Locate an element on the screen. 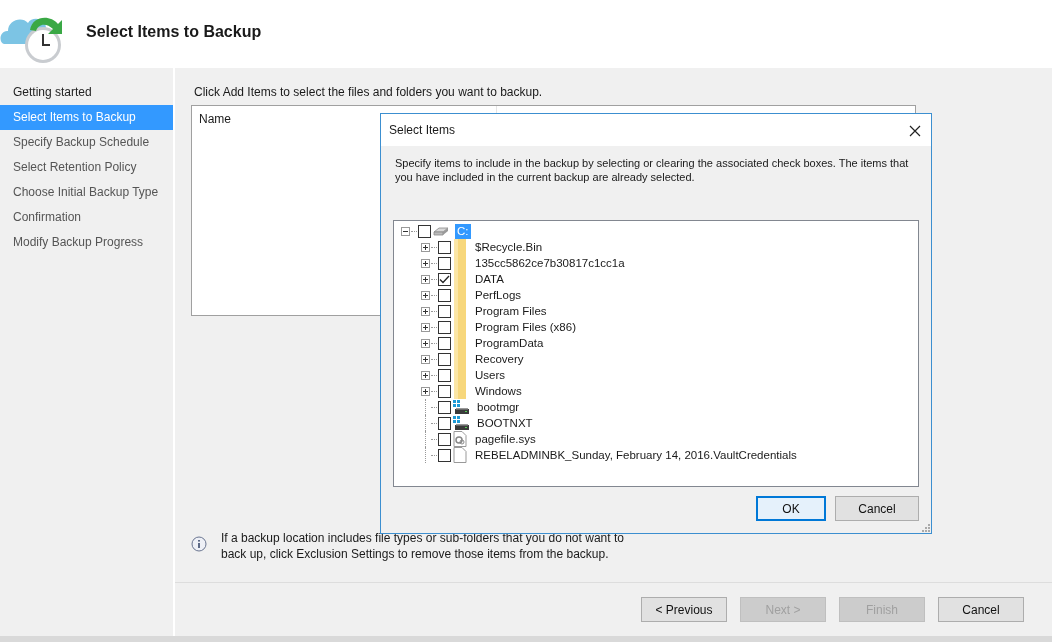 The width and height of the screenshot is (1052, 642). tree-item: Windows is located at coordinates (498, 391).